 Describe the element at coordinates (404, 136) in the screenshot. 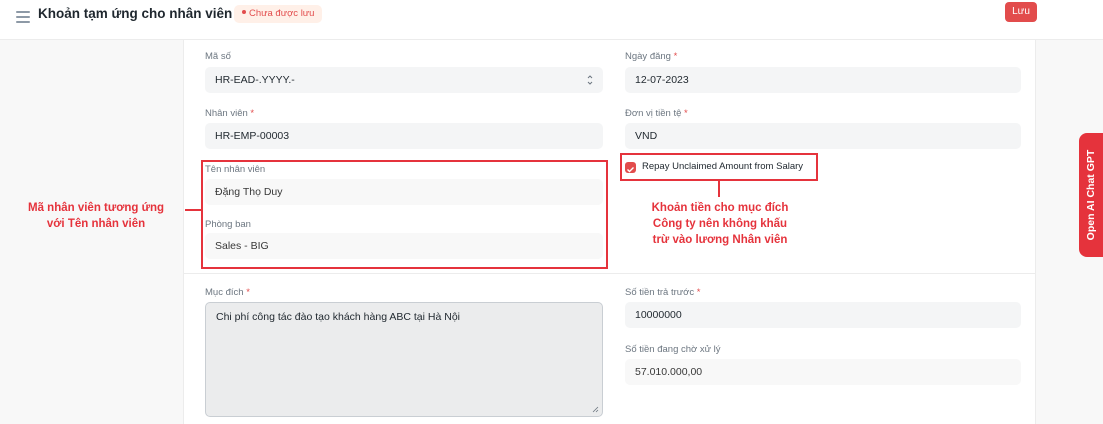

I see `nhan-vien-input: HR-EMP-00003` at that location.